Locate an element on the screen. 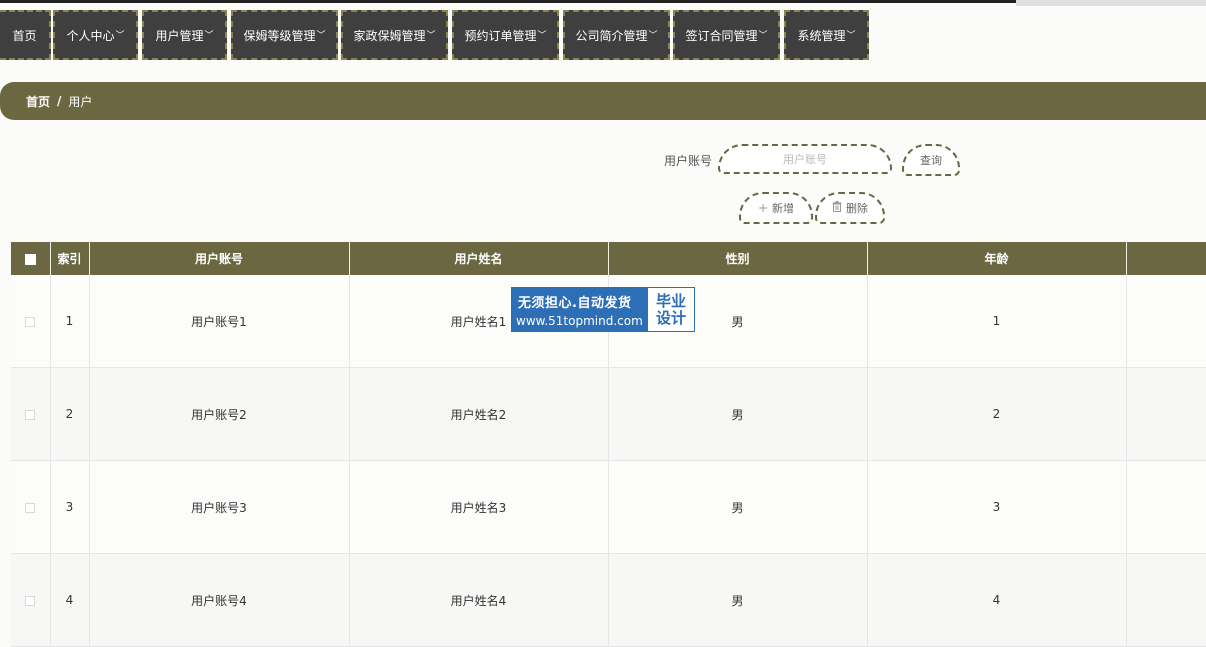 The image size is (1206, 647). select-all-cell is located at coordinates (31, 258).